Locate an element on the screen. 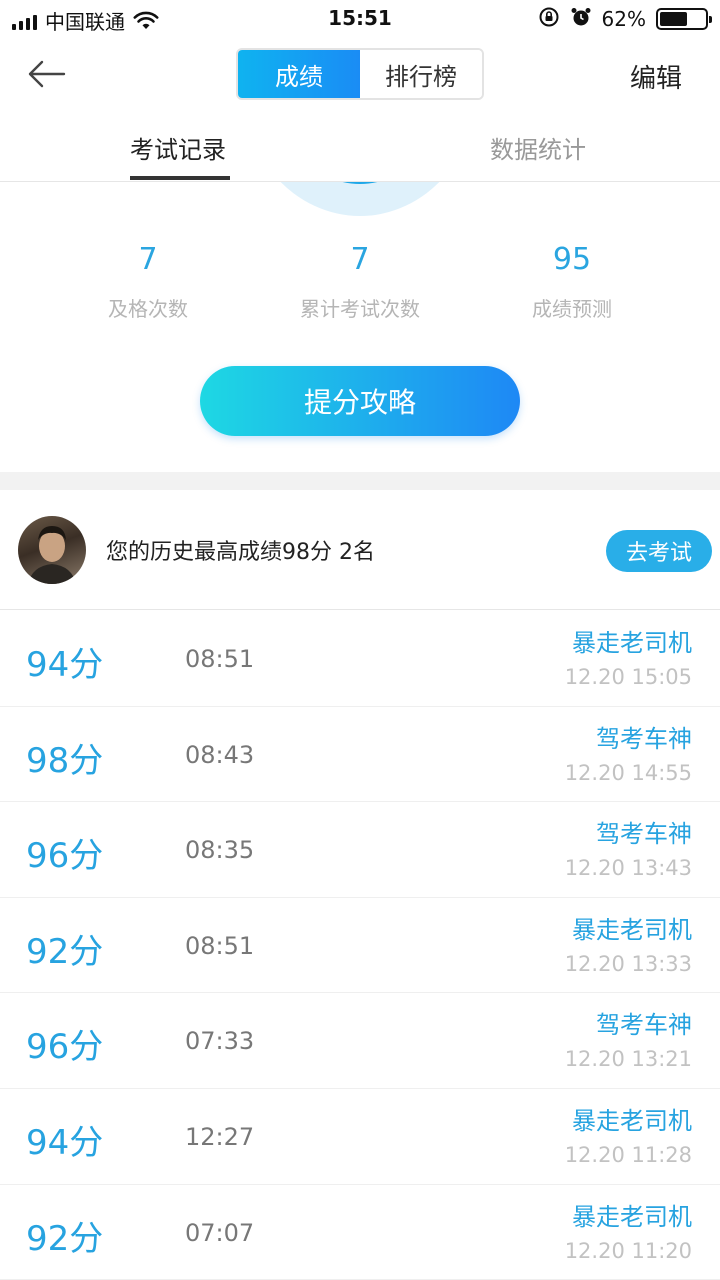  stat-score-prediction: 95 成绩预测 is located at coordinates (572, 282).